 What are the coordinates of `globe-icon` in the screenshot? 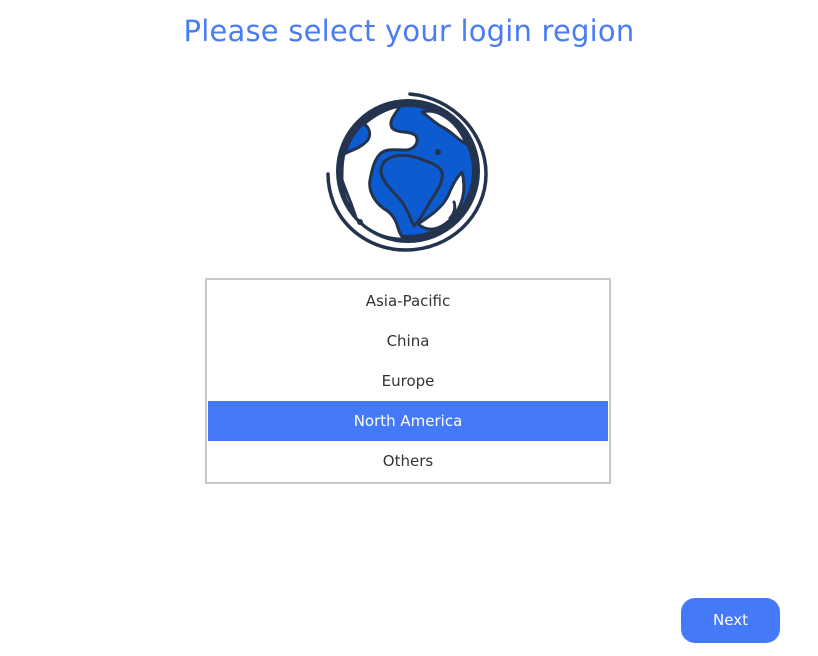 It's located at (408, 172).